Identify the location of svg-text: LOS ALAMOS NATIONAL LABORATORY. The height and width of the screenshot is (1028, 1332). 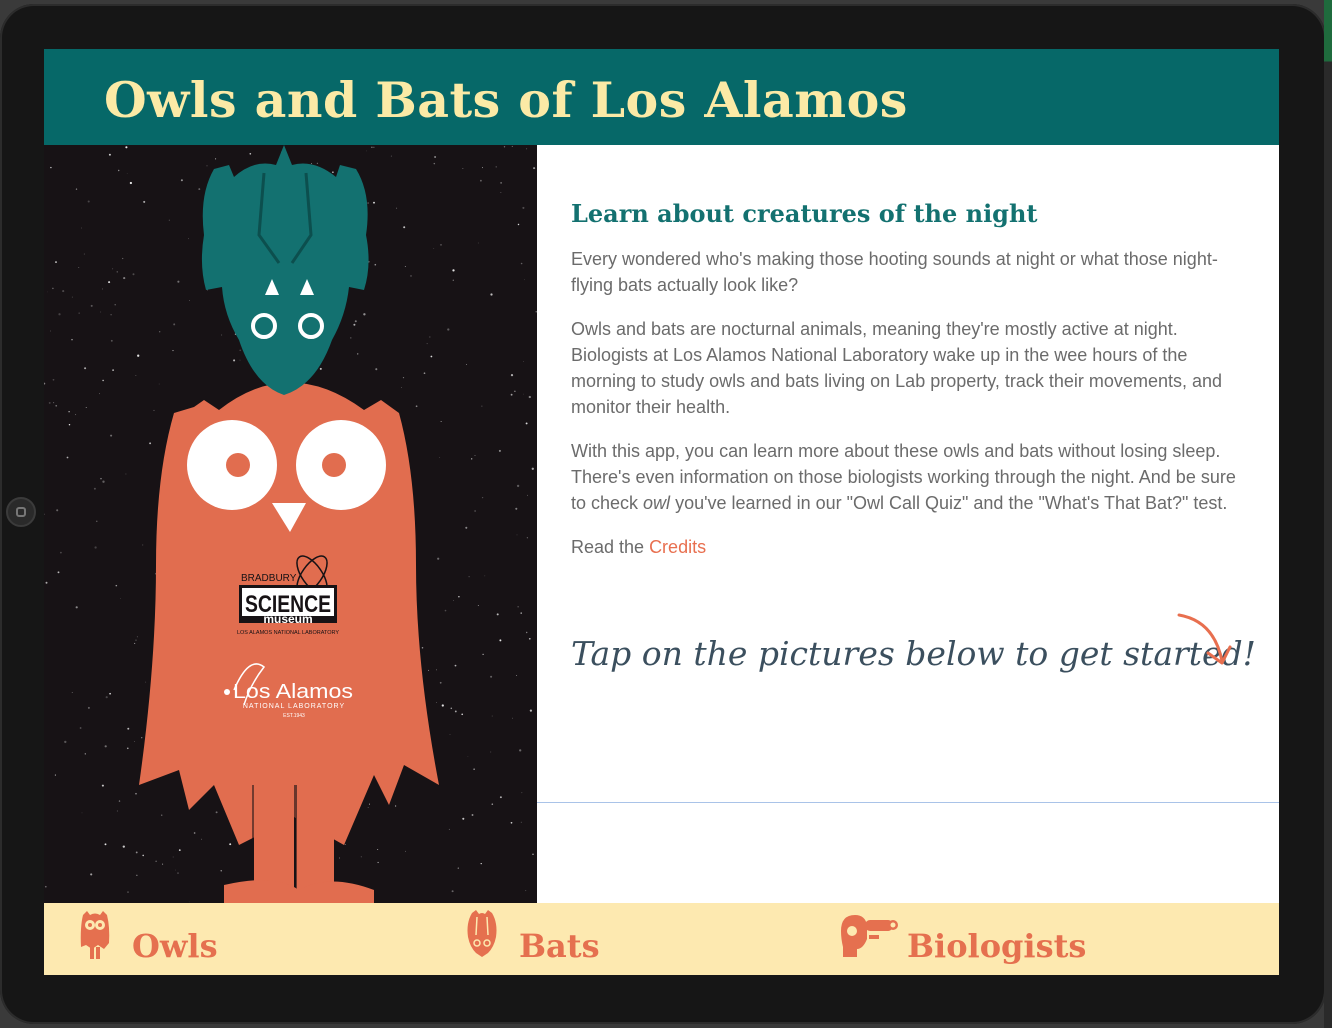
(288, 633).